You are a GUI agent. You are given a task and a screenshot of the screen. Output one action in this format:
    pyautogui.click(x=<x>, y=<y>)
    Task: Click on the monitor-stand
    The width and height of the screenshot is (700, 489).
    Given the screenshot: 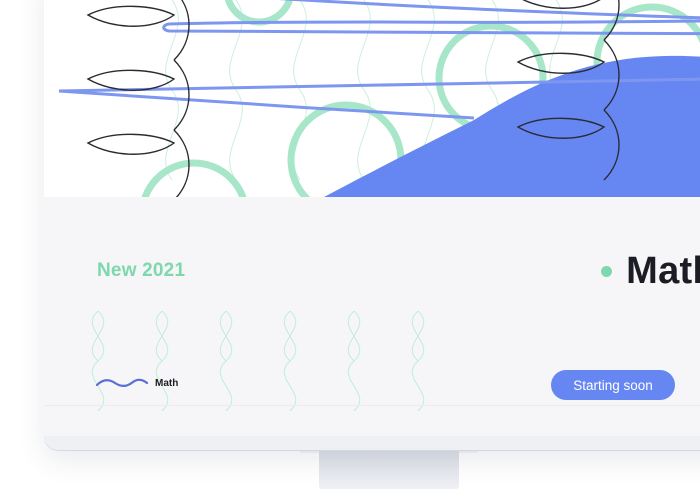 What is the action you would take?
    pyautogui.click(x=389, y=470)
    